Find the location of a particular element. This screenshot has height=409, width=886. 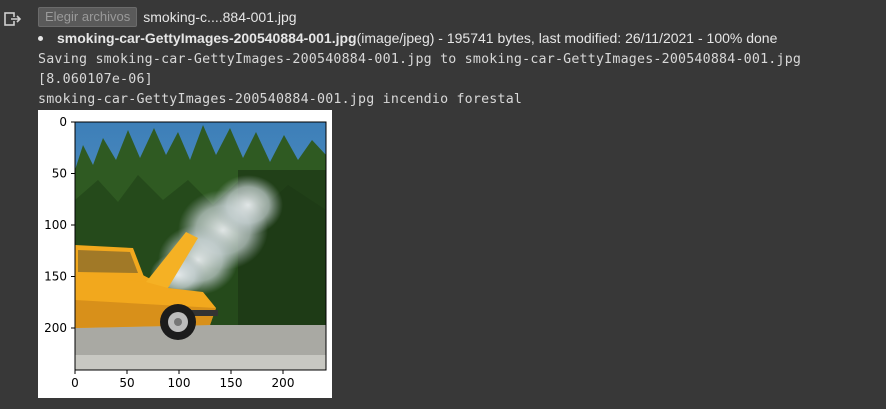

y-tick-label: 200 is located at coordinates (55, 328).